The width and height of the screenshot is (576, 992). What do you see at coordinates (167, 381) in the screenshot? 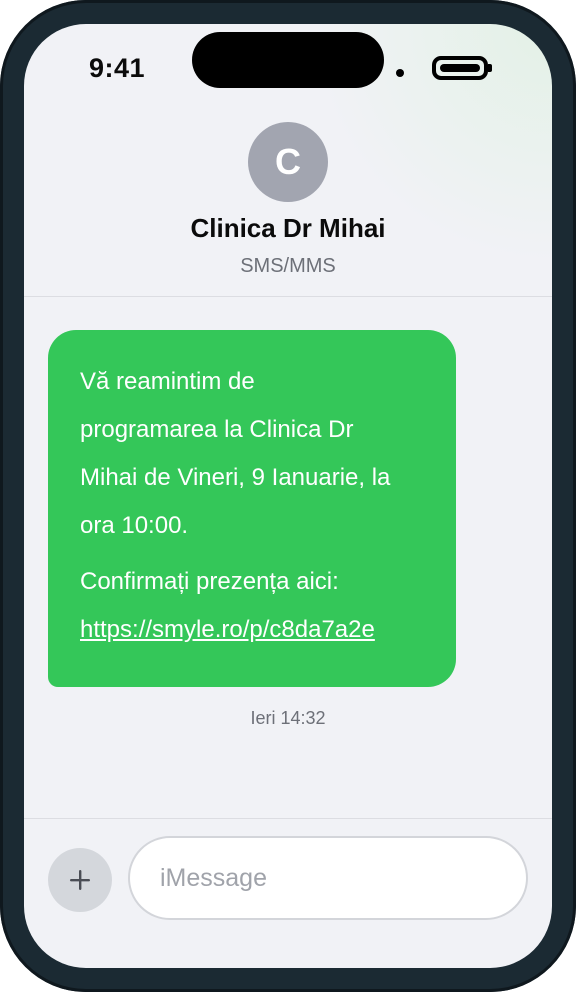
I see `message-line: Vă reamintim de` at bounding box center [167, 381].